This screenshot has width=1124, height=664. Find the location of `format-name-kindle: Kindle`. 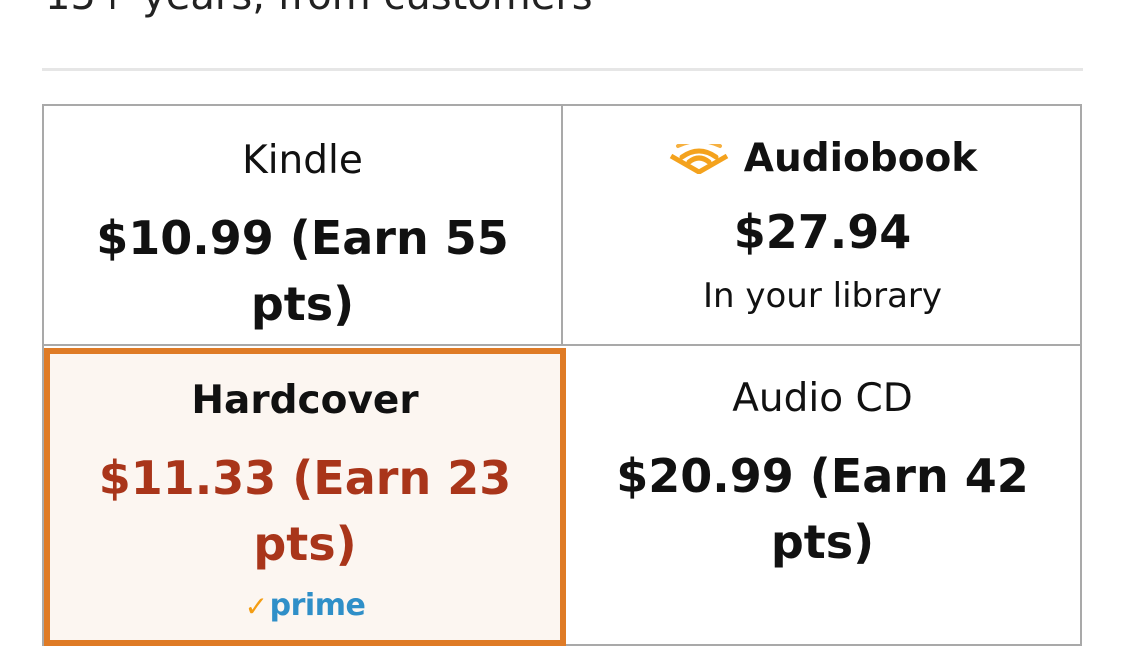

format-name-kindle: Kindle is located at coordinates (302, 160).